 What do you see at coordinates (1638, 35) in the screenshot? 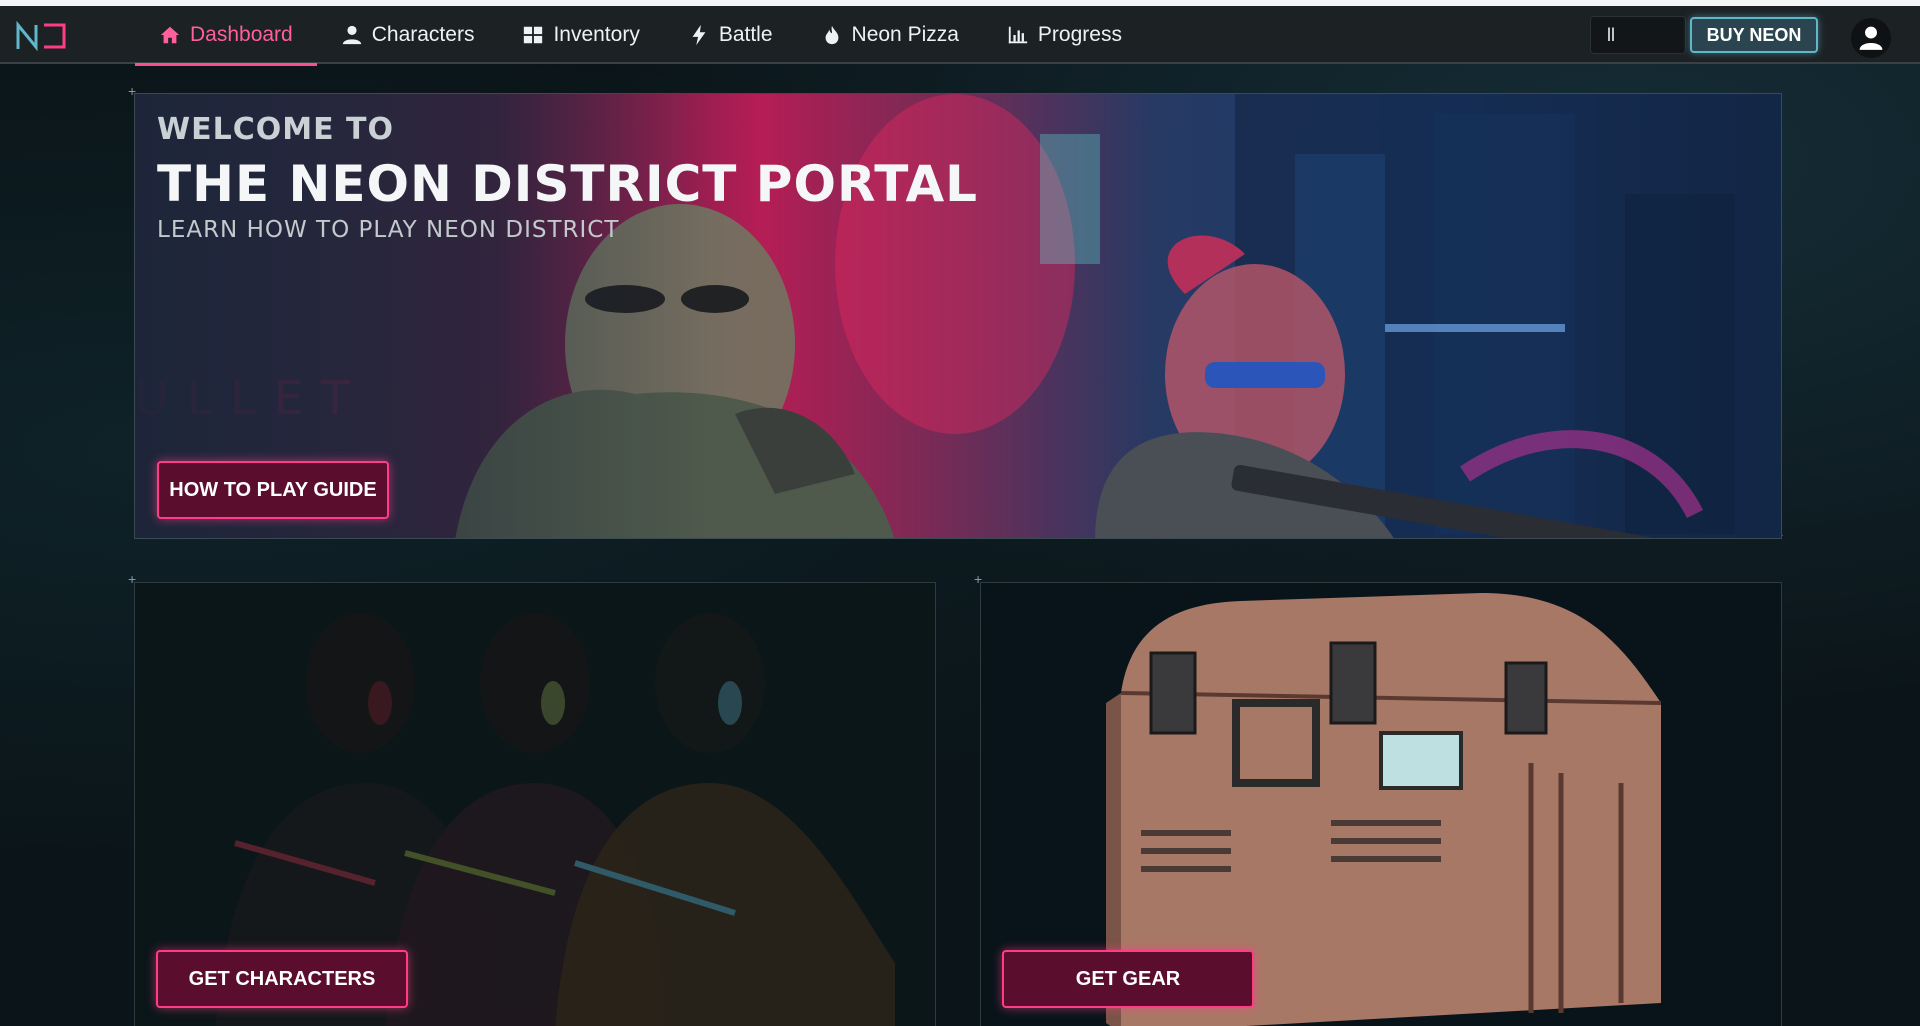
I see `neon-balance-field: ll` at bounding box center [1638, 35].